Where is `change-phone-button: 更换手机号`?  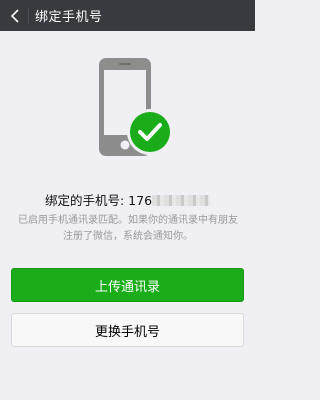
change-phone-button: 更换手机号 is located at coordinates (127, 330).